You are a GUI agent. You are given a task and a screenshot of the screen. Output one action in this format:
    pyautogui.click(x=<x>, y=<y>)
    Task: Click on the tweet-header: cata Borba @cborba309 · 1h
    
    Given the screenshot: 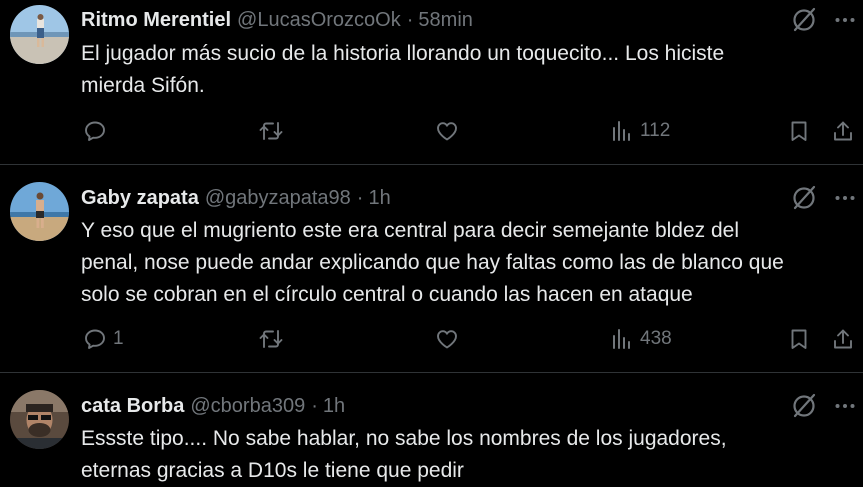 What is the action you would take?
    pyautogui.click(x=213, y=406)
    